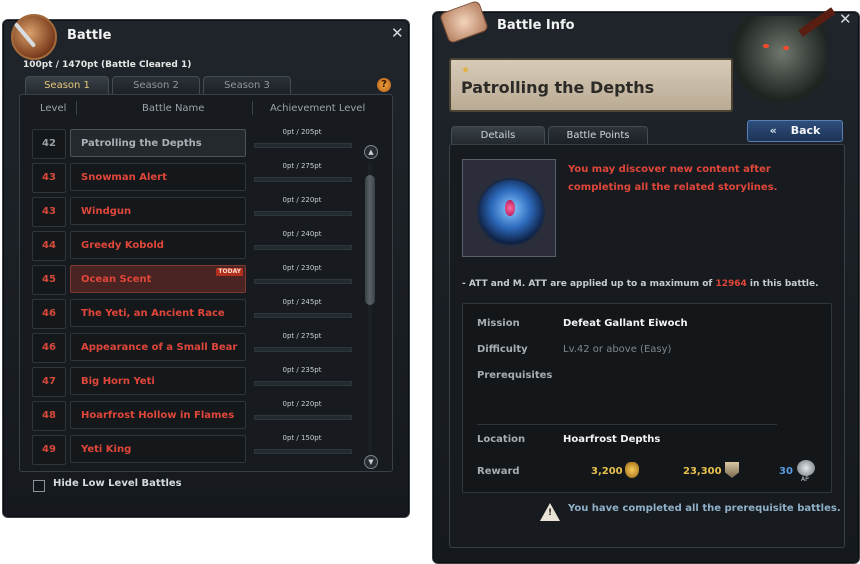  Describe the element at coordinates (732, 470) in the screenshot. I see `battle-points-icon` at that location.